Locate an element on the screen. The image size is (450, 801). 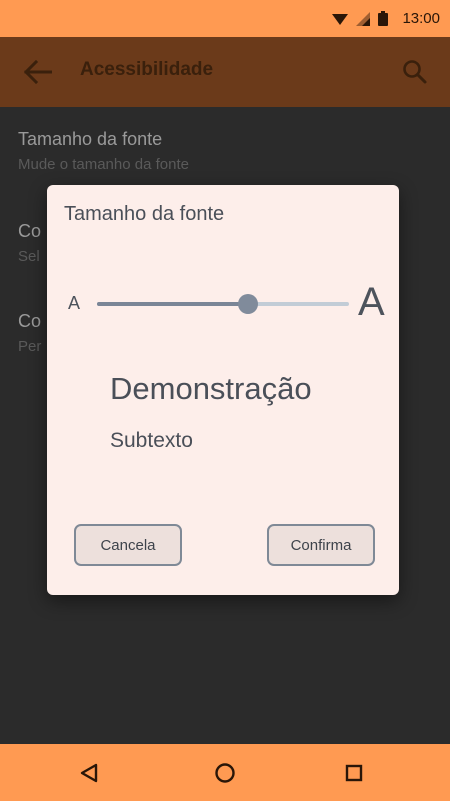
font-size-slider-row: A A is located at coordinates (223, 305).